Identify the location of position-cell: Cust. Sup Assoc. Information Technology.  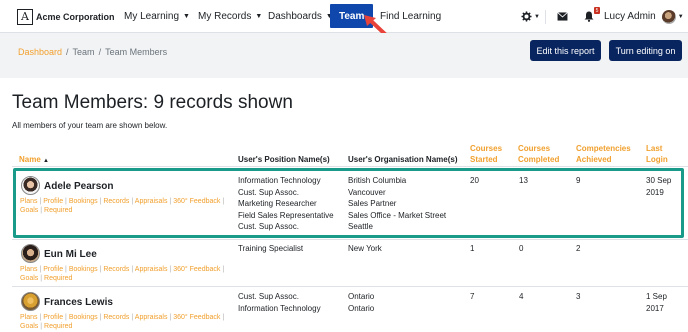
(279, 302).